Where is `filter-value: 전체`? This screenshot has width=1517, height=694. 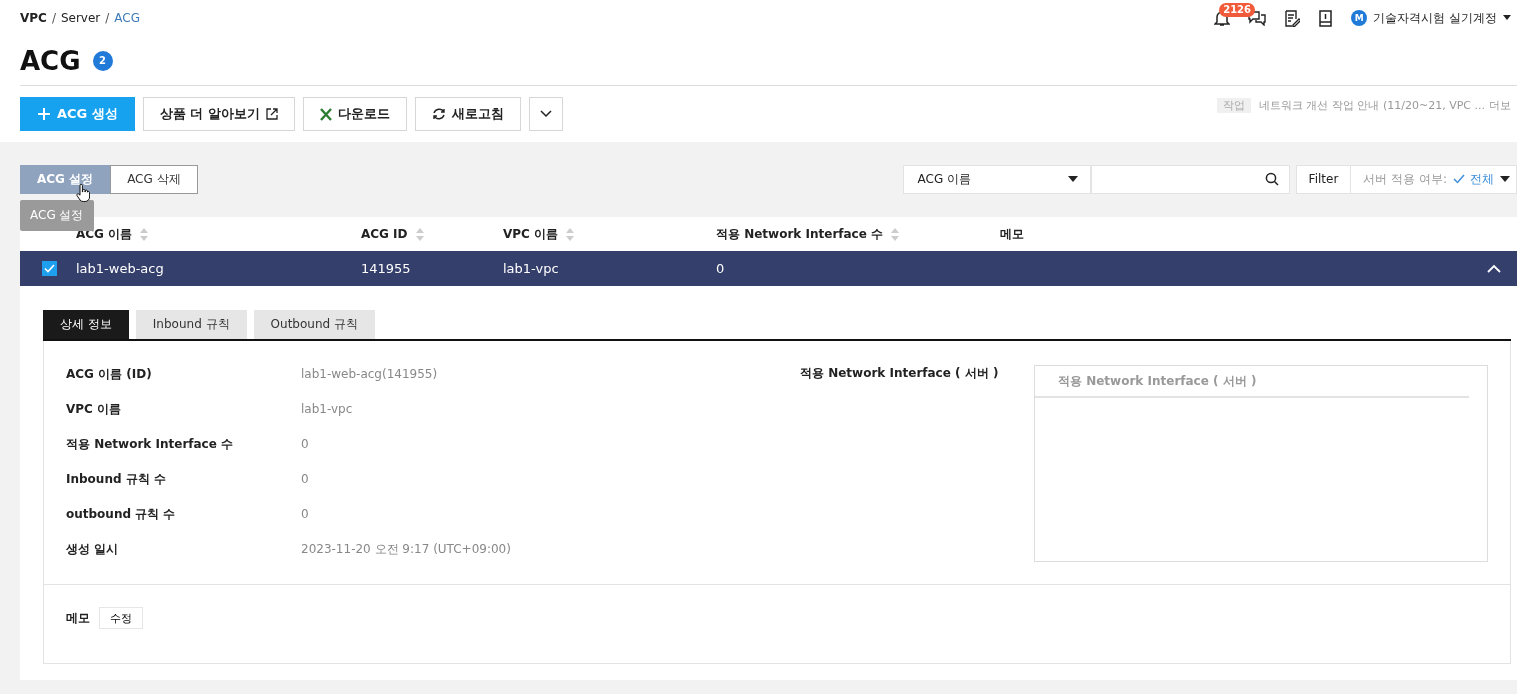 filter-value: 전체 is located at coordinates (1482, 179).